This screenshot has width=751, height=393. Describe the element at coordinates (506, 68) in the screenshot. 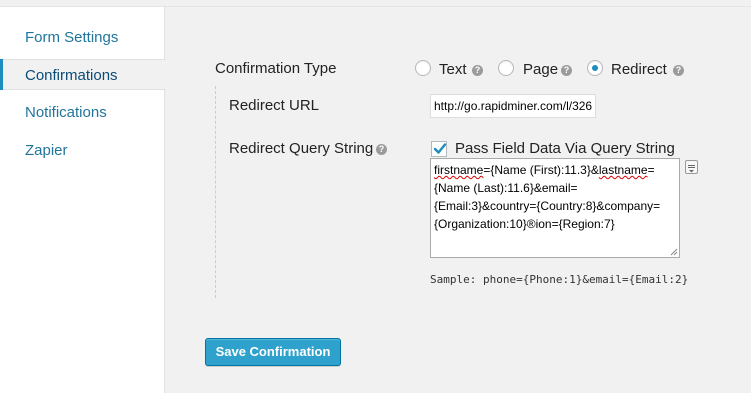

I see `radio-page` at that location.